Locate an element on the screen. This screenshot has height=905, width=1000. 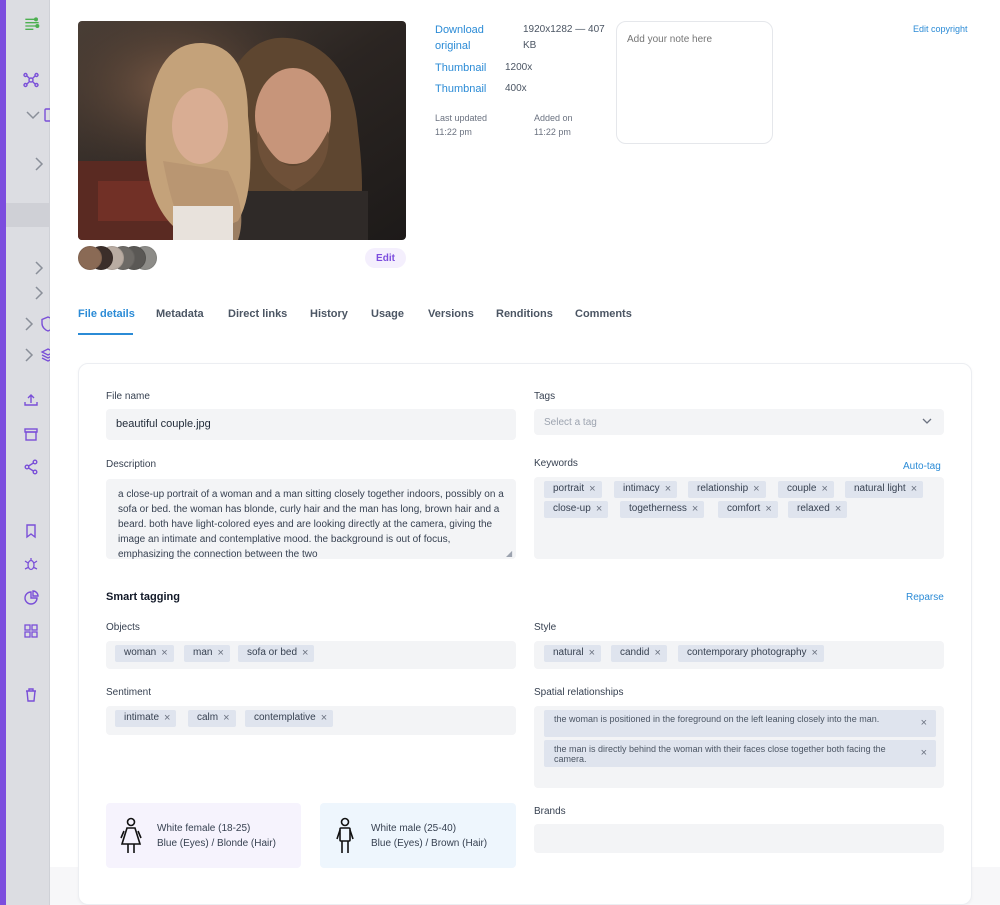
resize-grip-icon: ◢ is located at coordinates (509, 553).